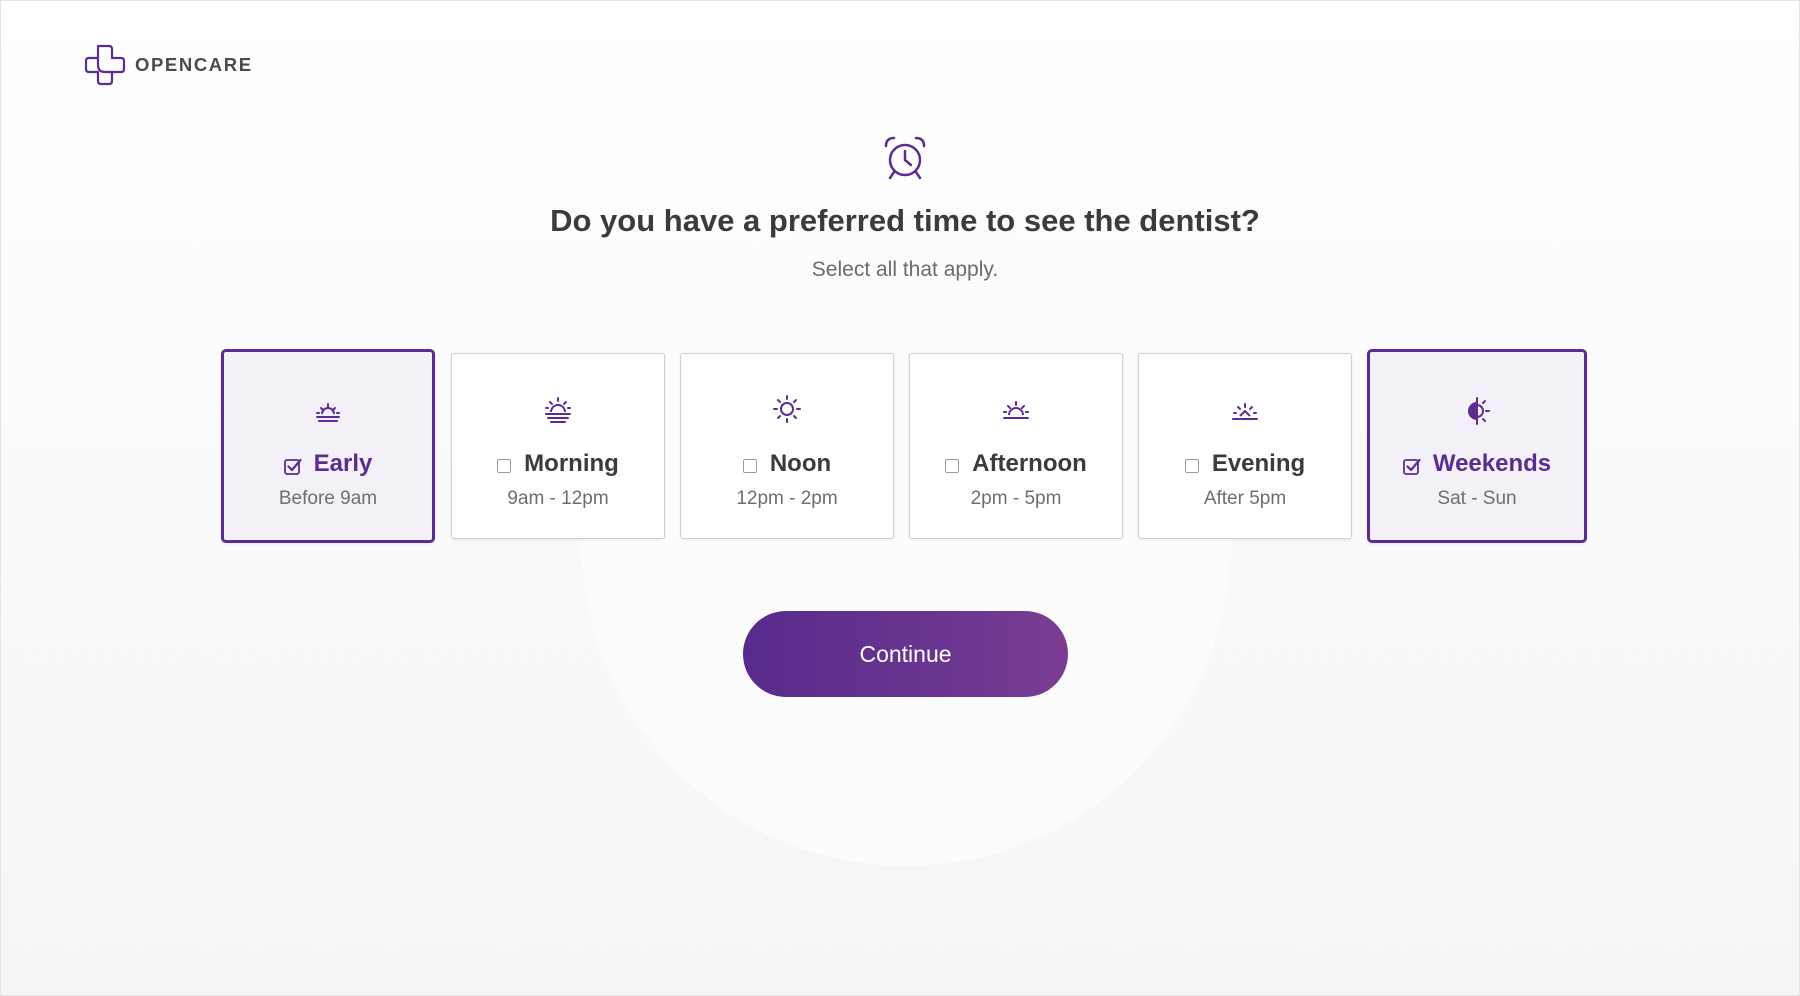  I want to click on option-early: Early Before 9am, so click(328, 446).